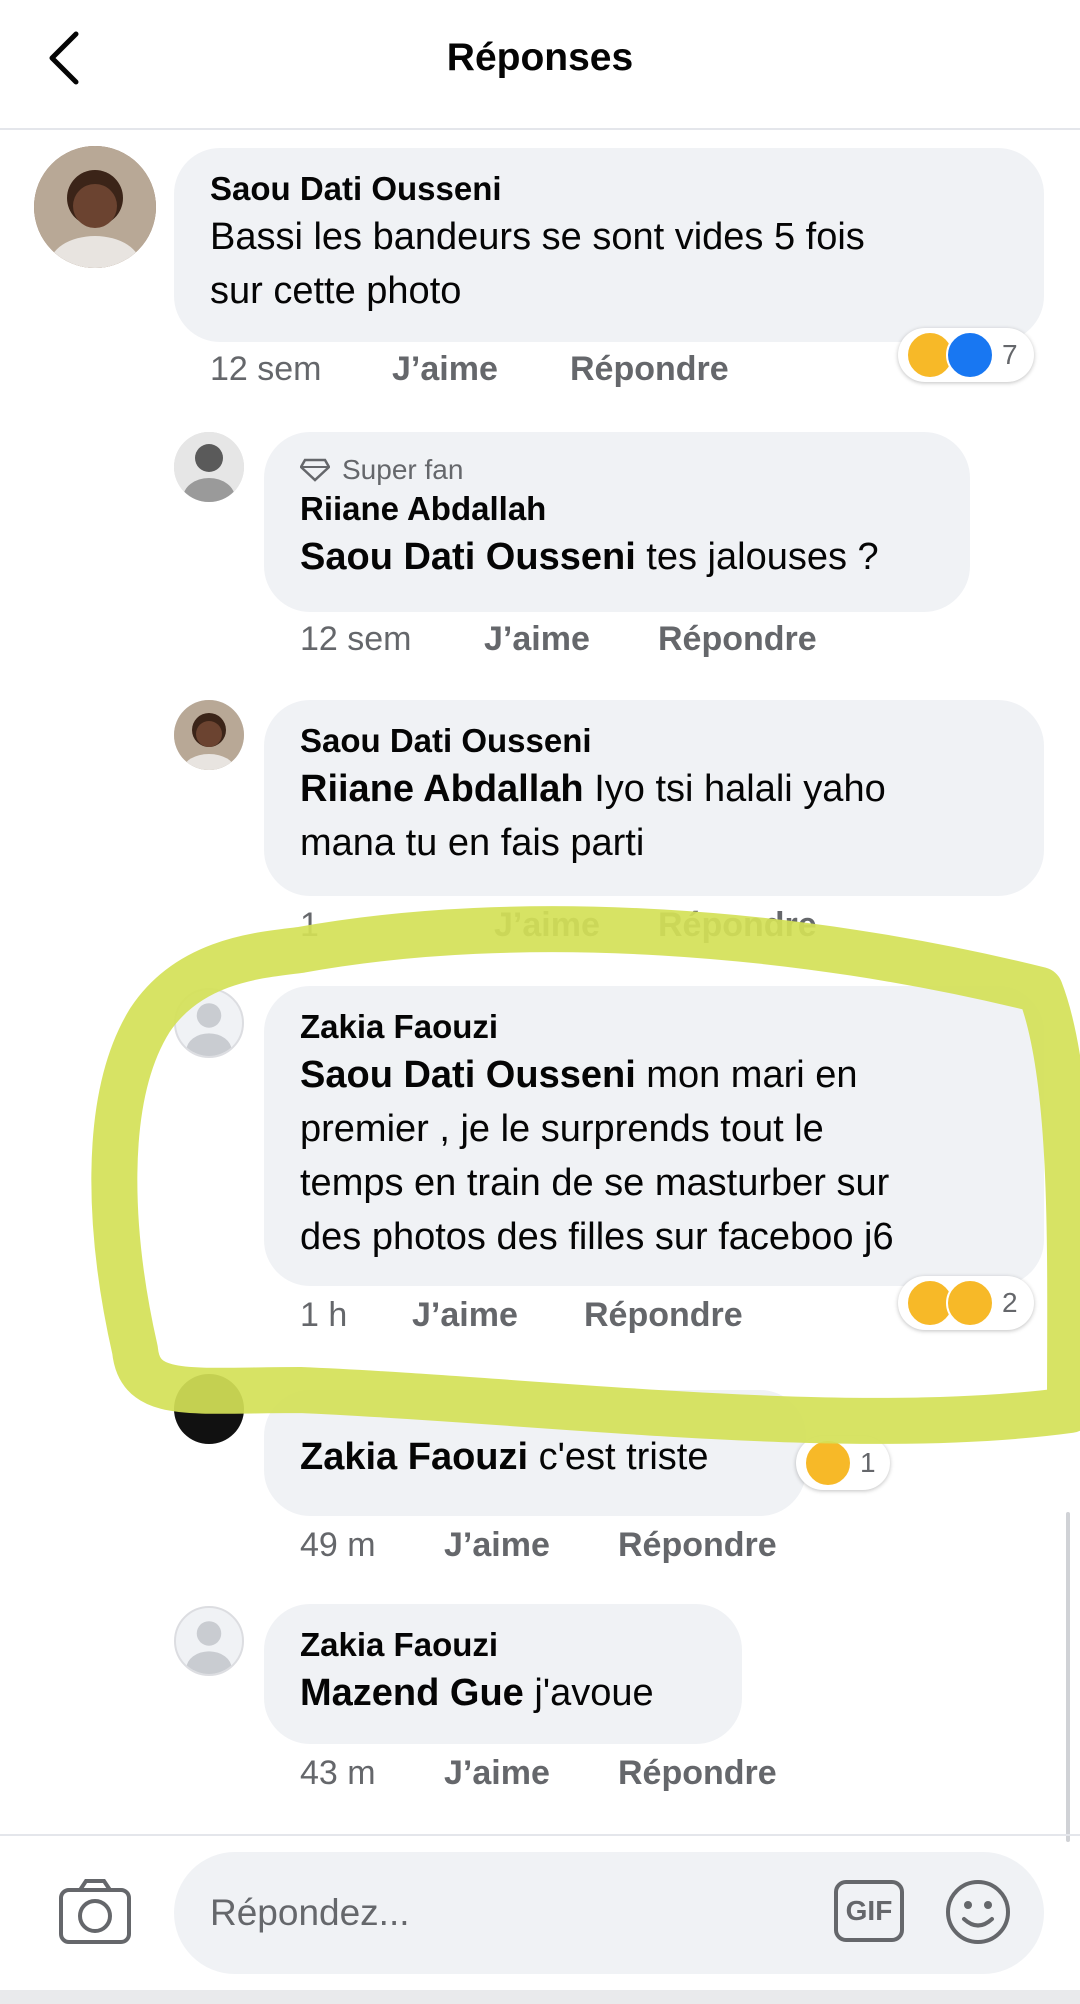 Image resolution: width=1080 pixels, height=2004 pixels. Describe the element at coordinates (356, 1315) in the screenshot. I see `comment-time: 1 h` at that location.